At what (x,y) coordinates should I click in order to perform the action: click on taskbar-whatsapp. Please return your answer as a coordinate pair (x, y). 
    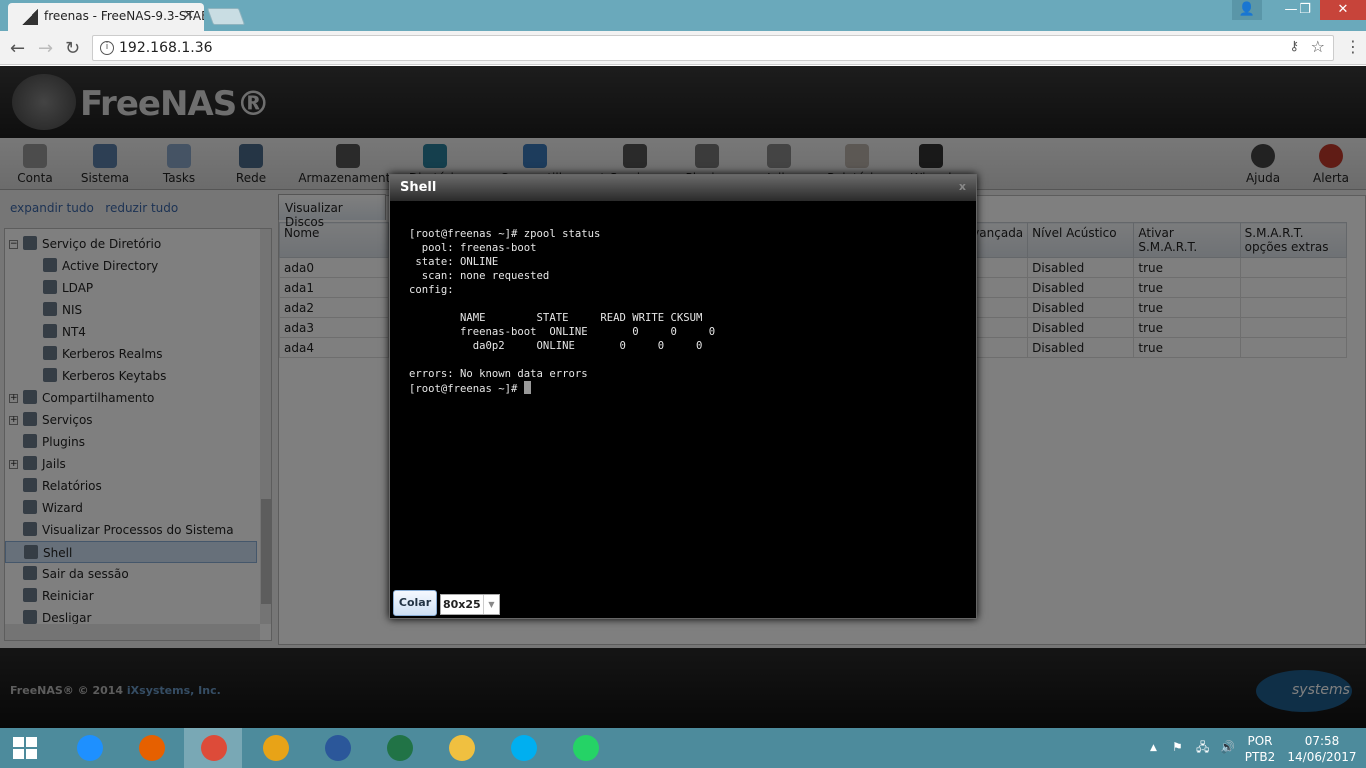
    Looking at the image, I should click on (585, 748).